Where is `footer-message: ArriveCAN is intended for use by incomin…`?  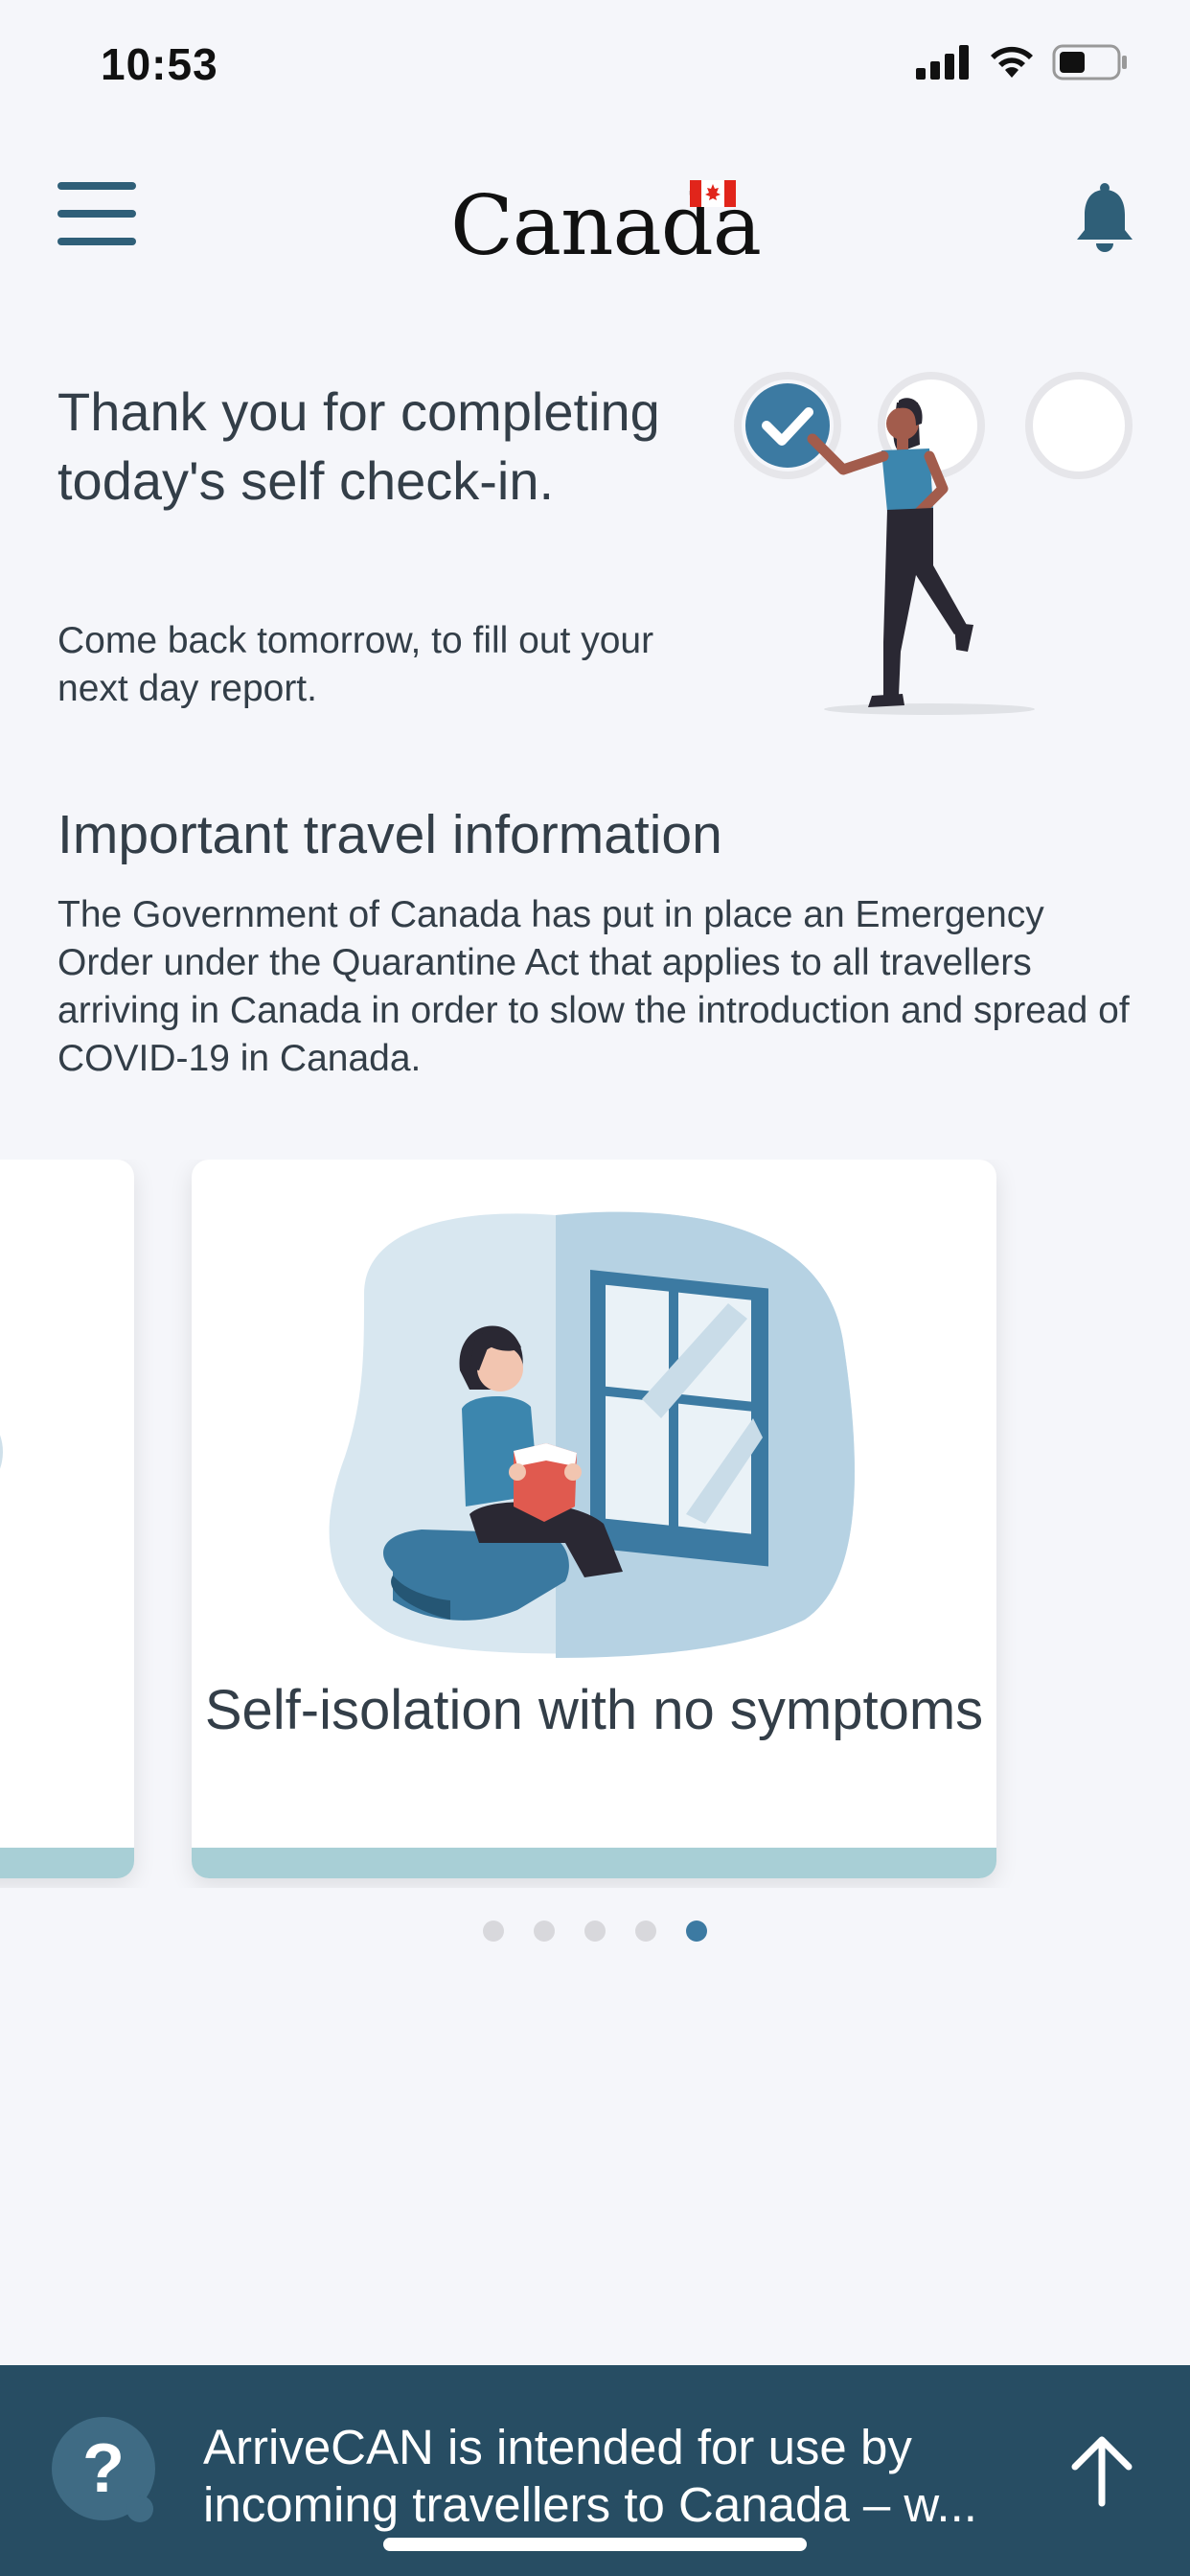 footer-message: ArriveCAN is intended for use by incomin… is located at coordinates (590, 2476).